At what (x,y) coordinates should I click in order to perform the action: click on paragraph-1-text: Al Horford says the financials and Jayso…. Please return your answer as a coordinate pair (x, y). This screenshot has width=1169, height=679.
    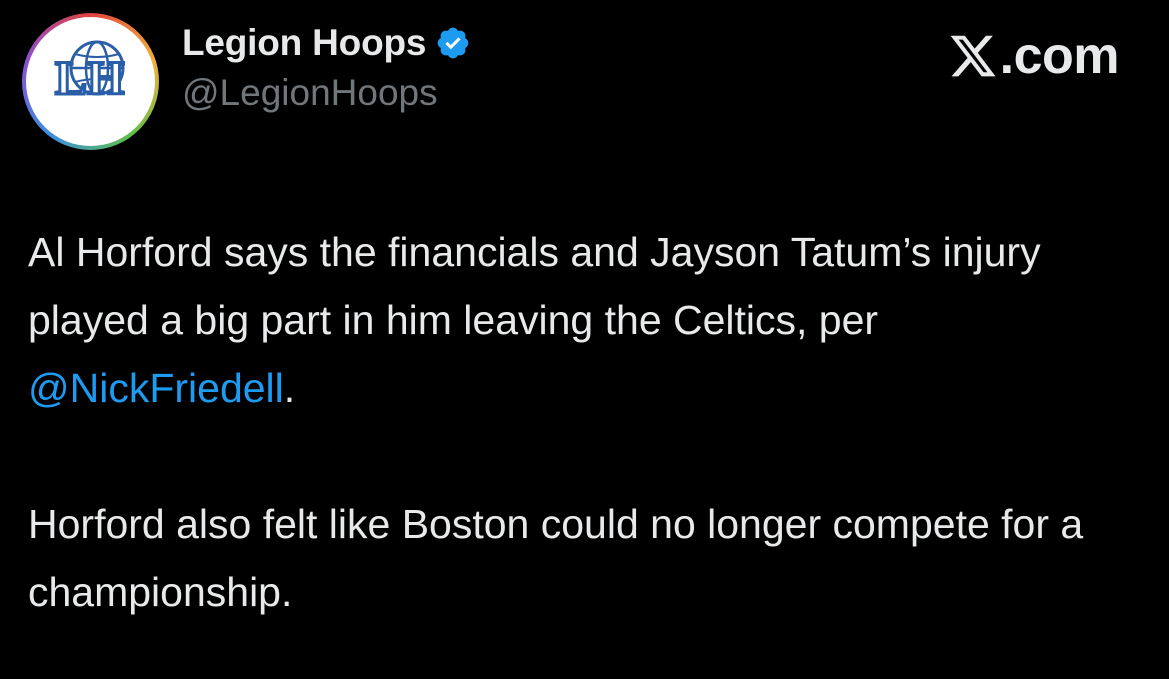
    Looking at the image, I should click on (534, 286).